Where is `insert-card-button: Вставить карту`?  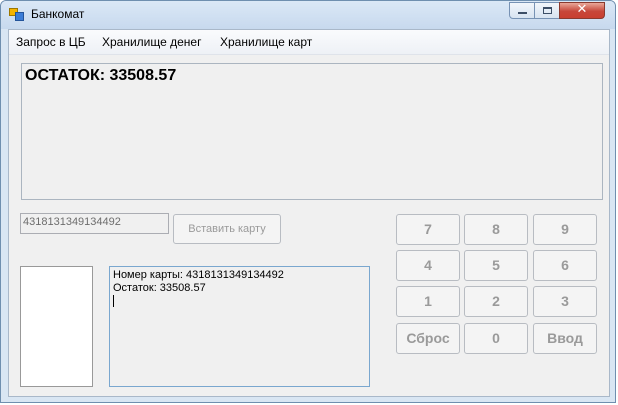 insert-card-button: Вставить карту is located at coordinates (227, 229).